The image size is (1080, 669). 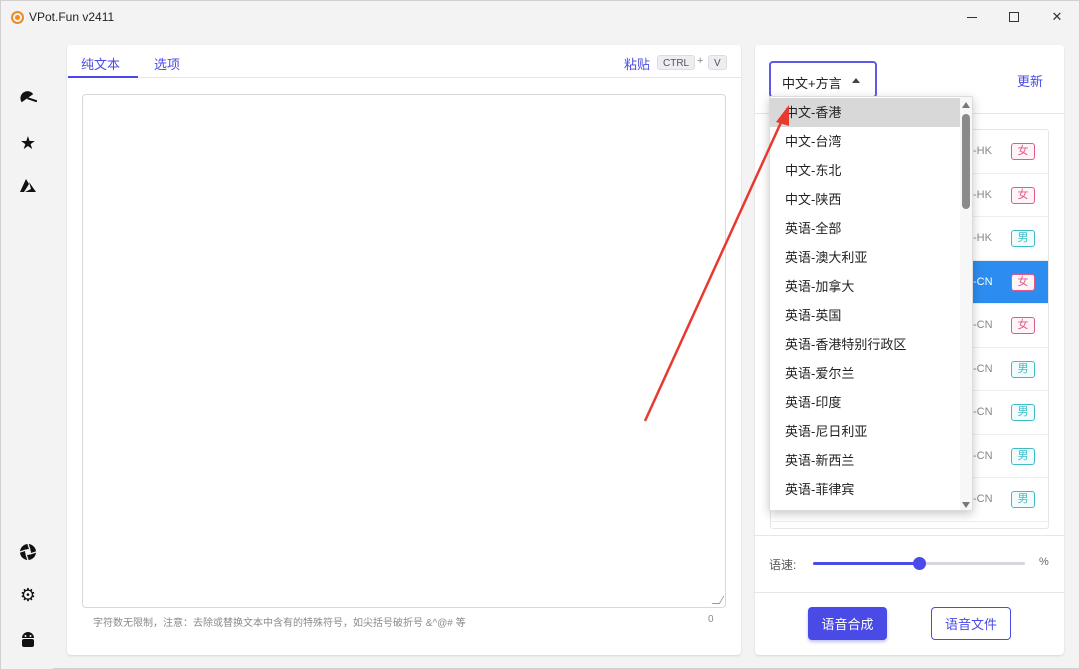 What do you see at coordinates (700, 61) in the screenshot?
I see `shortcut-plus: +` at bounding box center [700, 61].